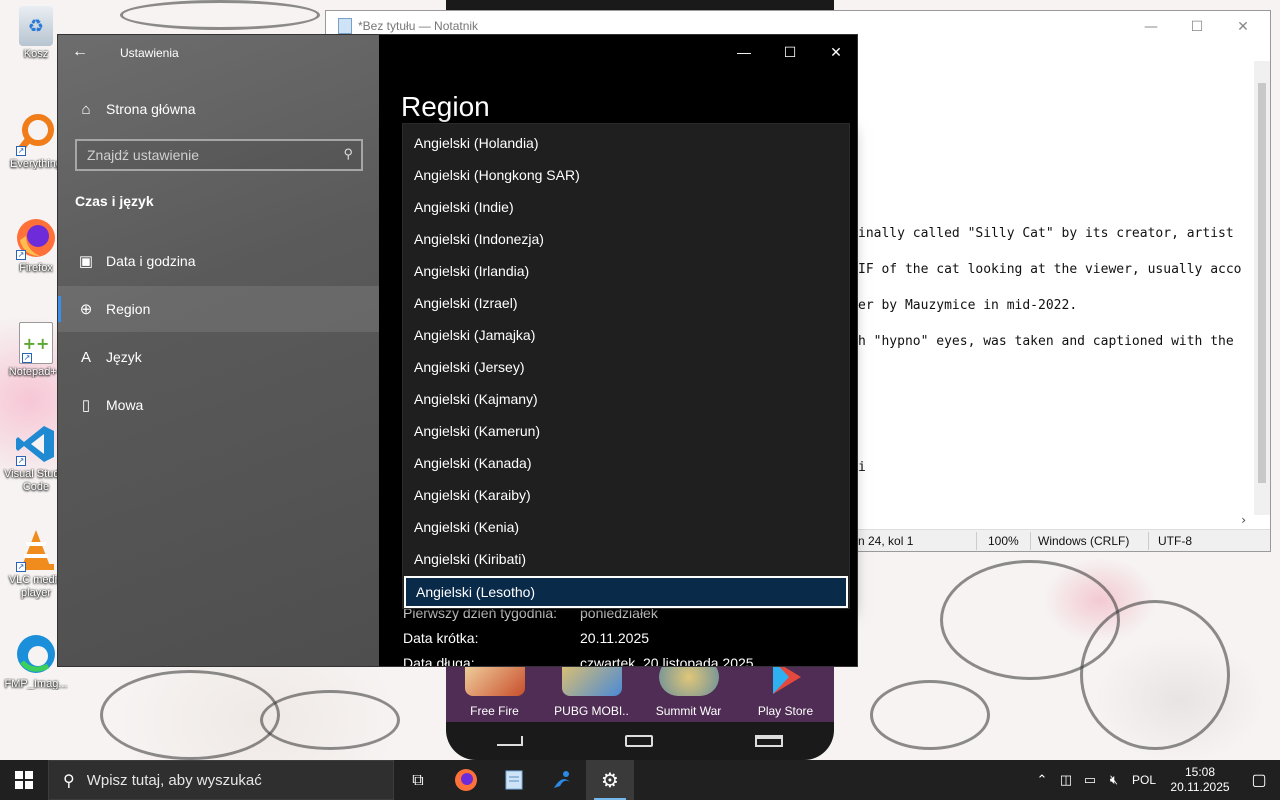  I want to click on sidebar-item-label: Data i godzina, so click(151, 261).